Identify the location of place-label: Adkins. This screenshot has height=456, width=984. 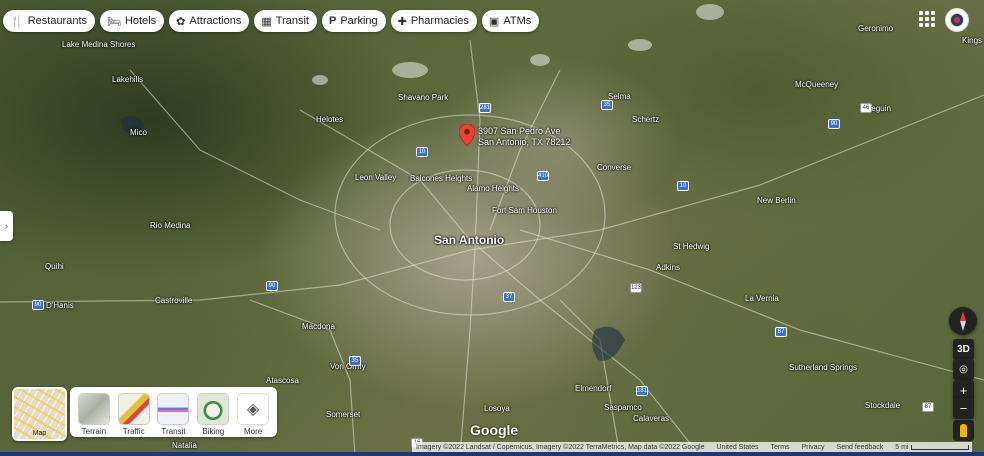
(668, 267).